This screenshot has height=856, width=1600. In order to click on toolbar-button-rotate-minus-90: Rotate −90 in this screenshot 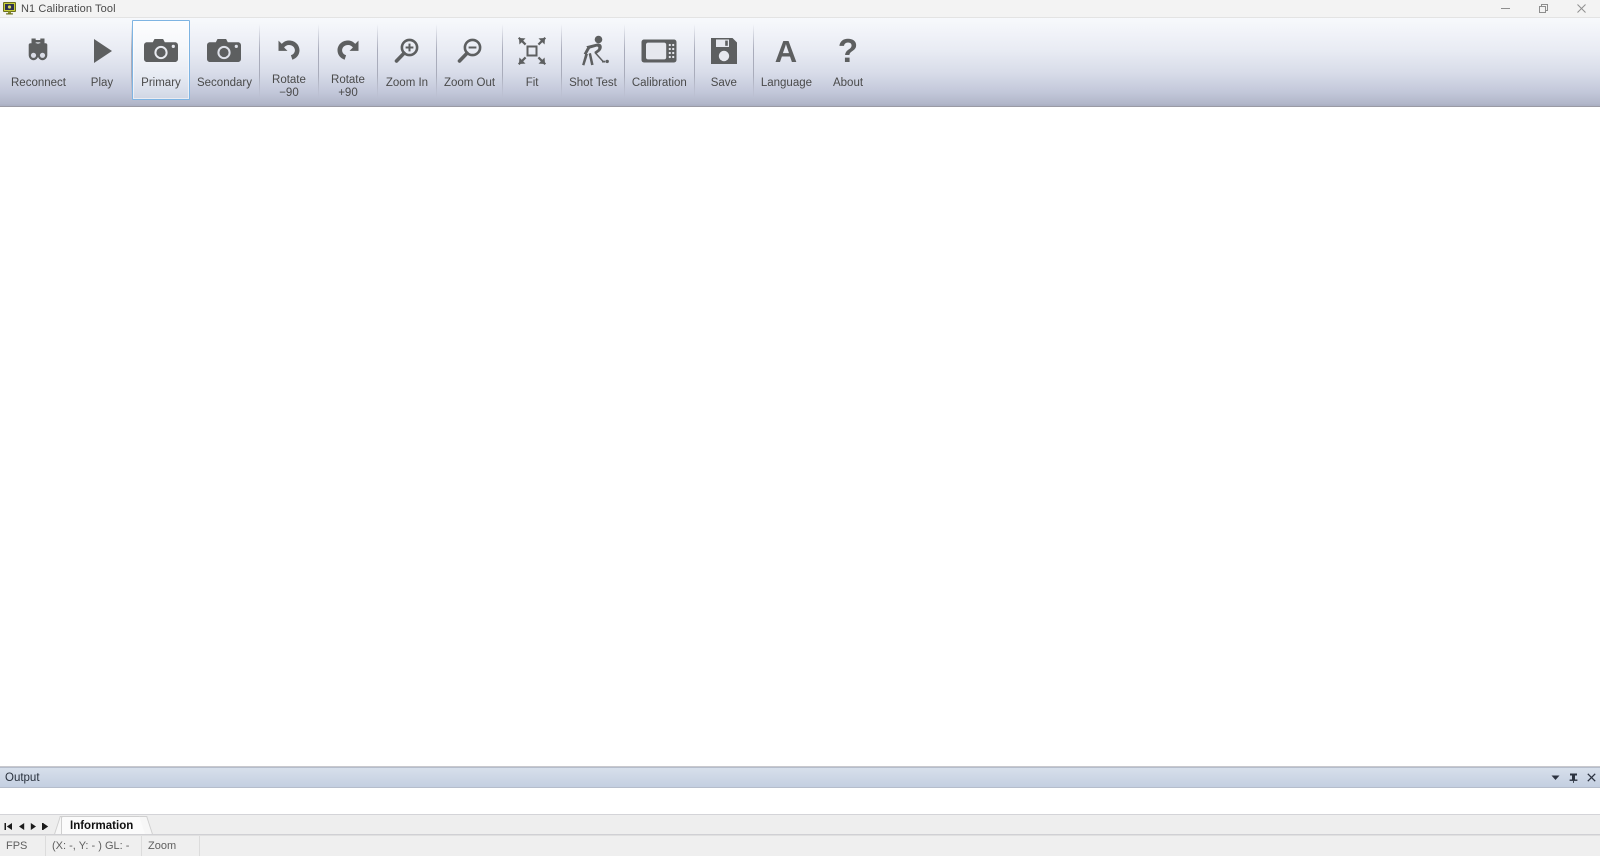, I will do `click(289, 60)`.